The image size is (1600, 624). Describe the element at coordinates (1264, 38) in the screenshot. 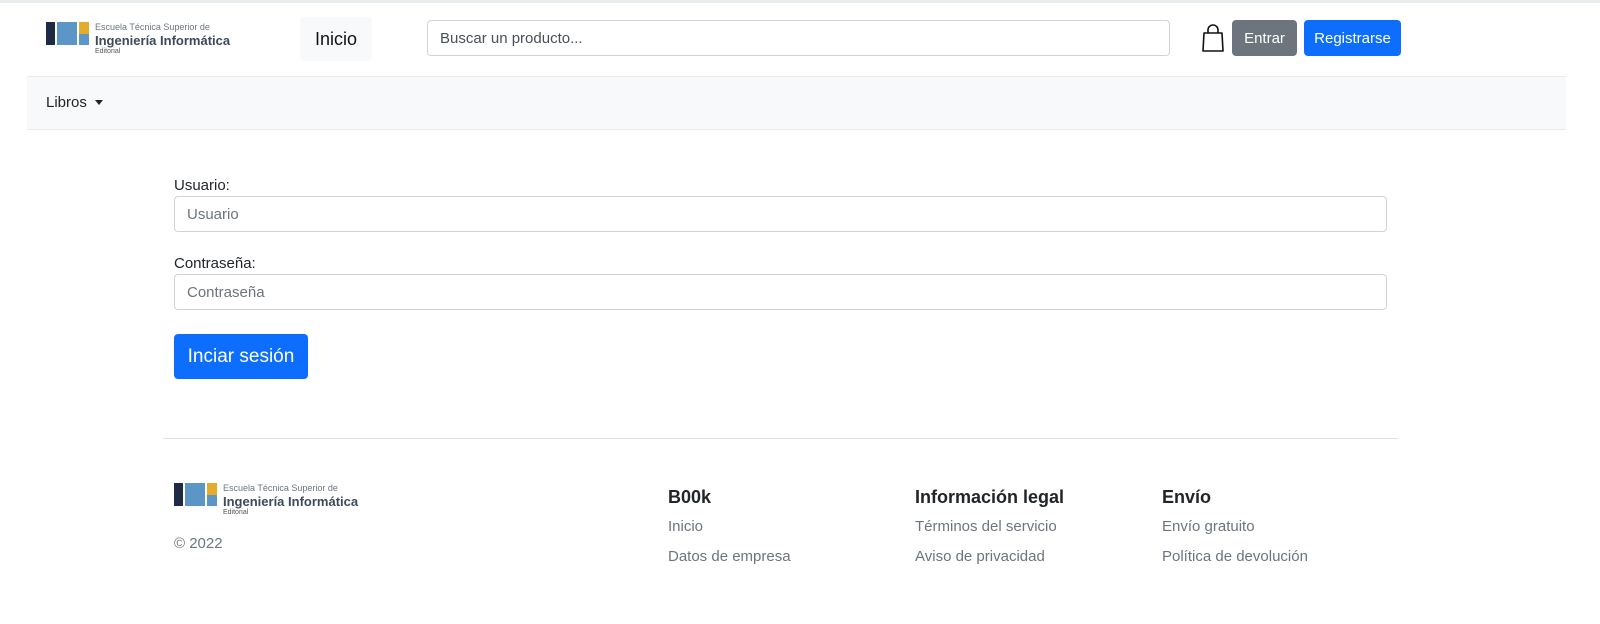

I see `login-button: Entrar` at that location.